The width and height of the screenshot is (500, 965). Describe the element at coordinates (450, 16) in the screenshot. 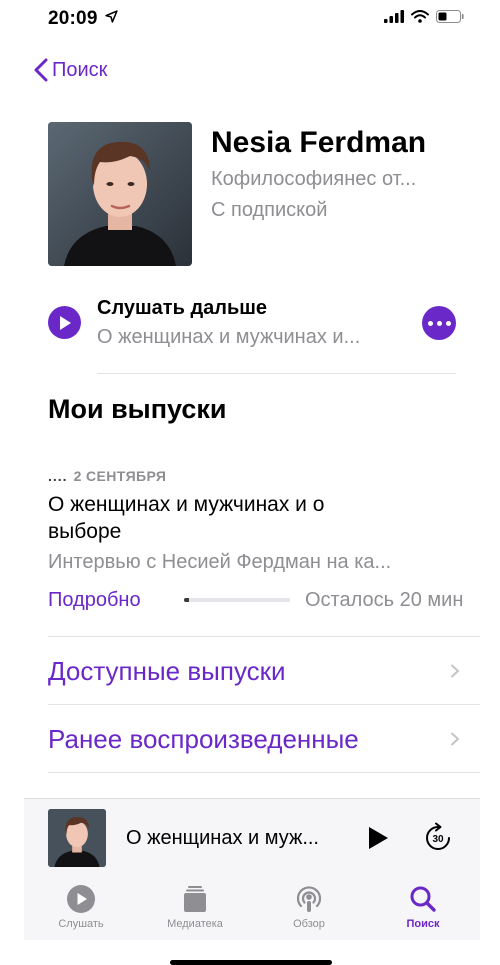

I see `battery-icon` at that location.